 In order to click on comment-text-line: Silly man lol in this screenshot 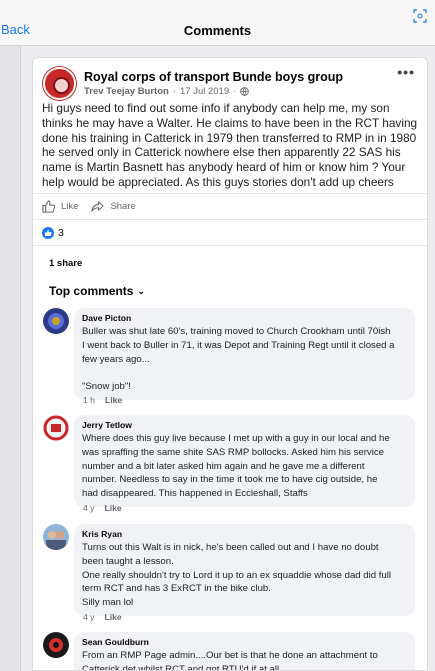, I will do `click(108, 603)`.